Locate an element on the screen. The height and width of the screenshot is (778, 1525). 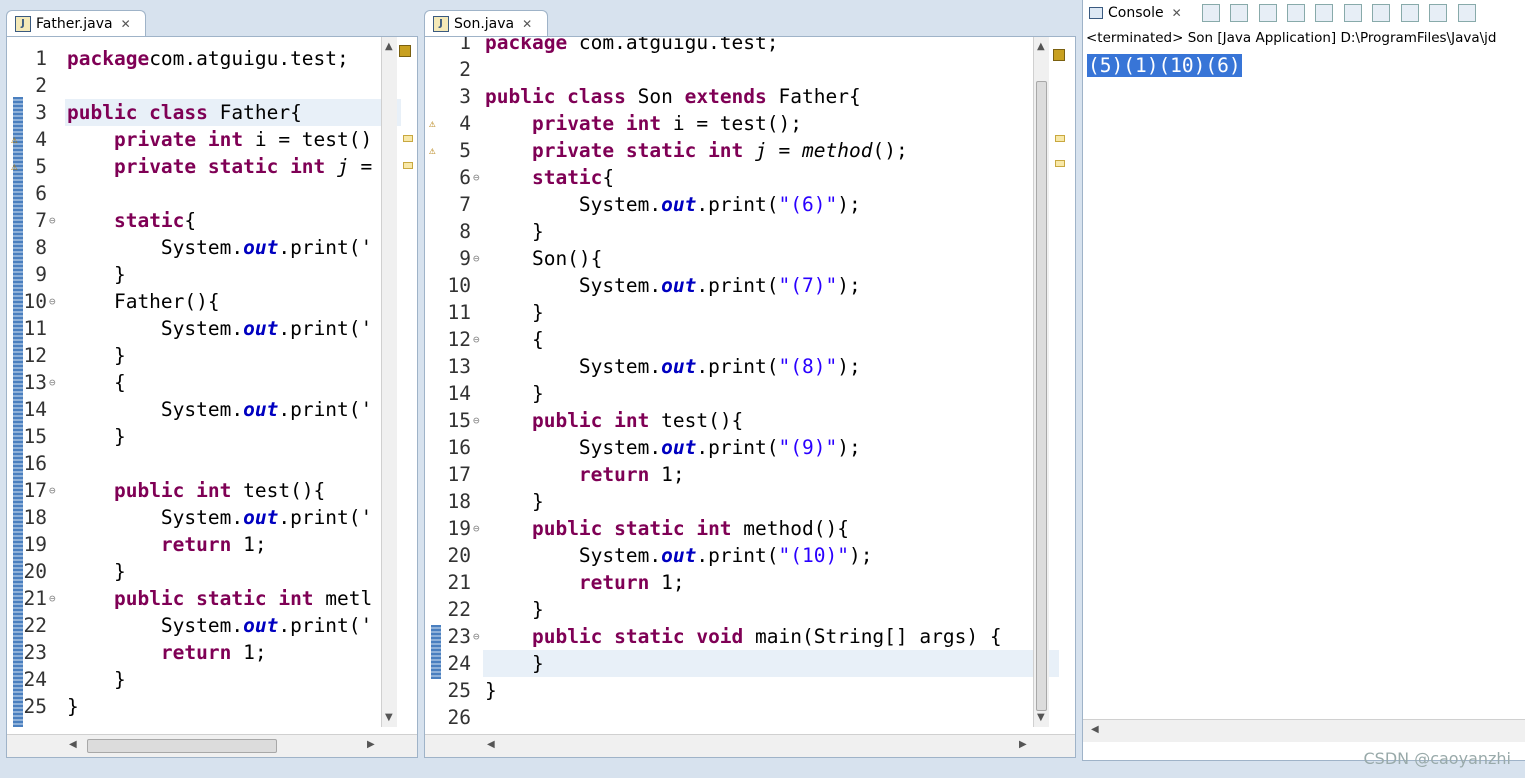
code-line: 10 ⊖ Father(){ is located at coordinates (212, 301).